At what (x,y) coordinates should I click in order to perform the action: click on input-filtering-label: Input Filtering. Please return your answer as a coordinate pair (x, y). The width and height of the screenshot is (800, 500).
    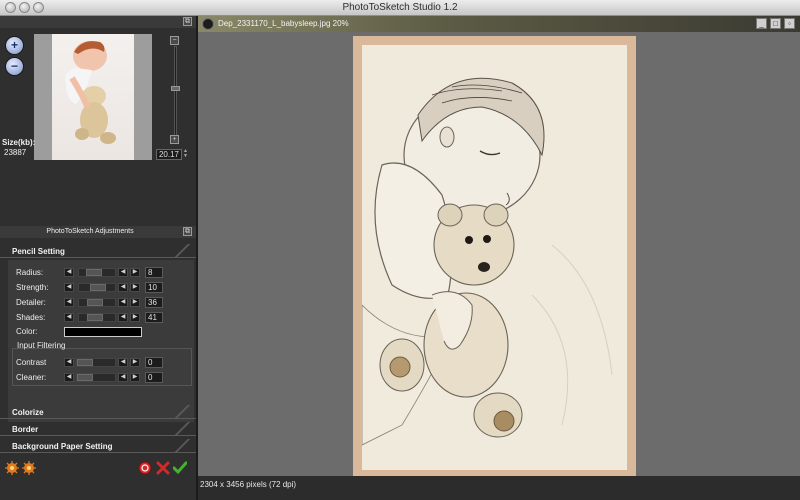
    Looking at the image, I should click on (41, 345).